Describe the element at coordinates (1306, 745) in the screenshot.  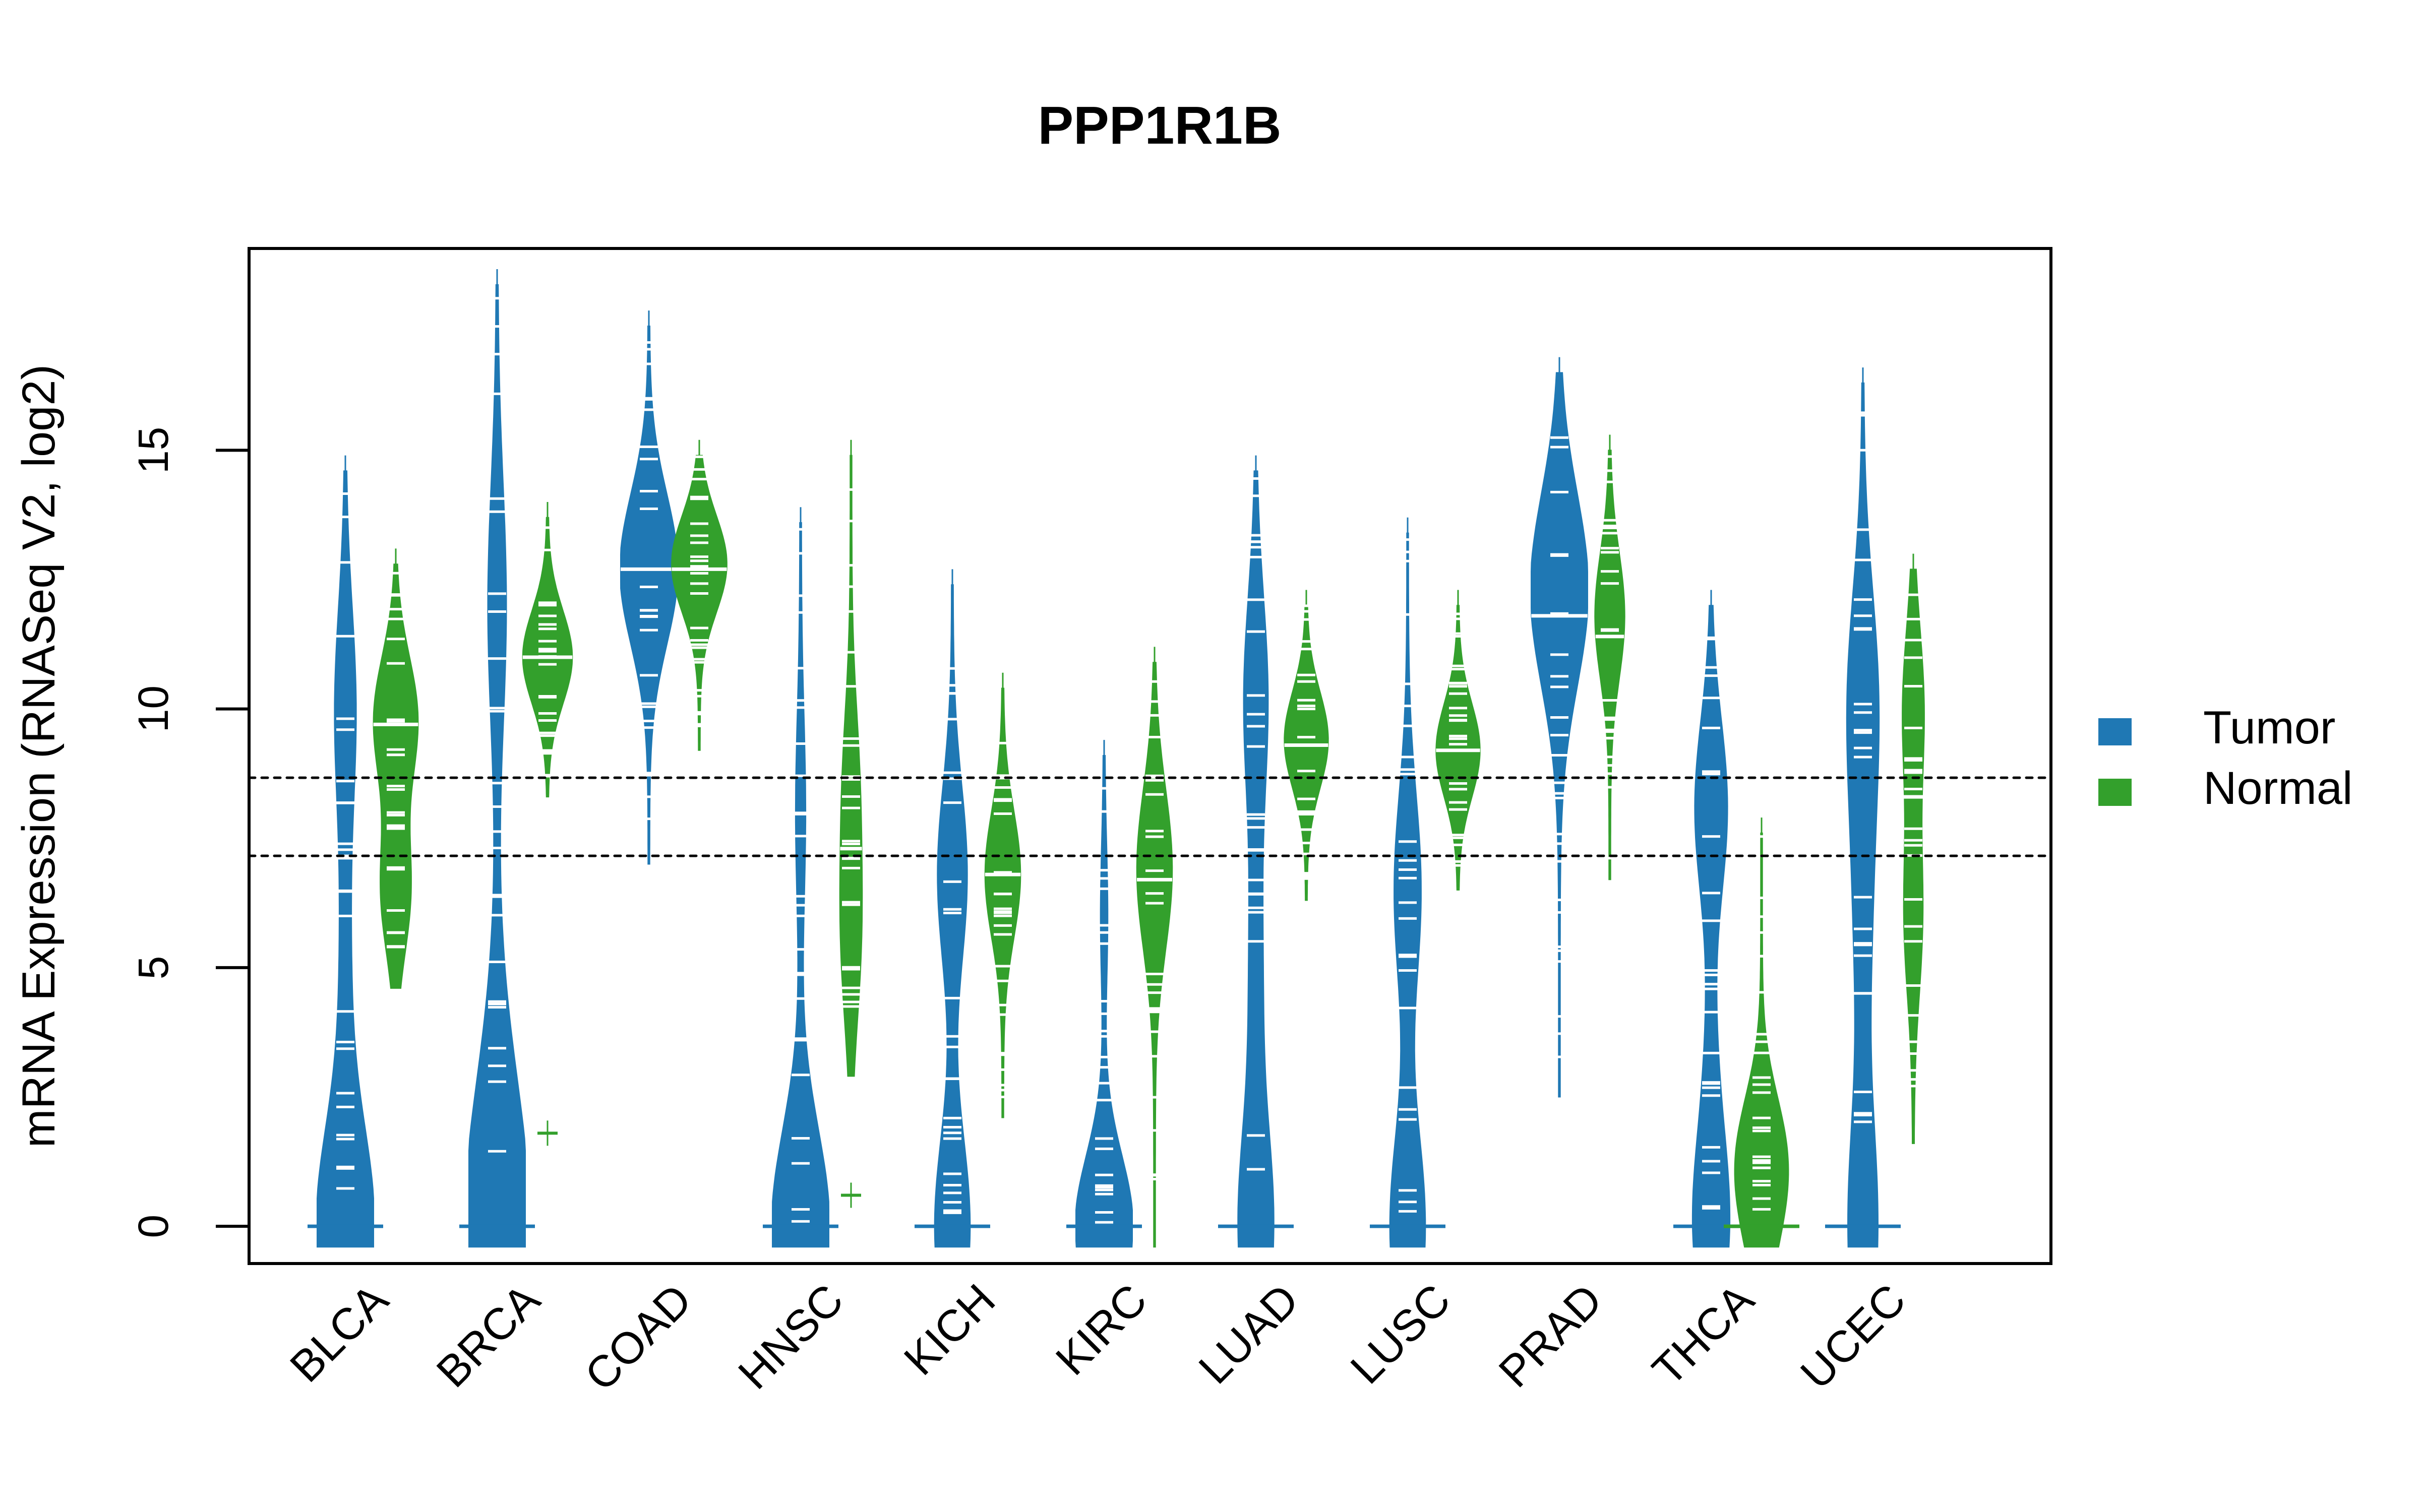
I see `violin-normal-luad` at that location.